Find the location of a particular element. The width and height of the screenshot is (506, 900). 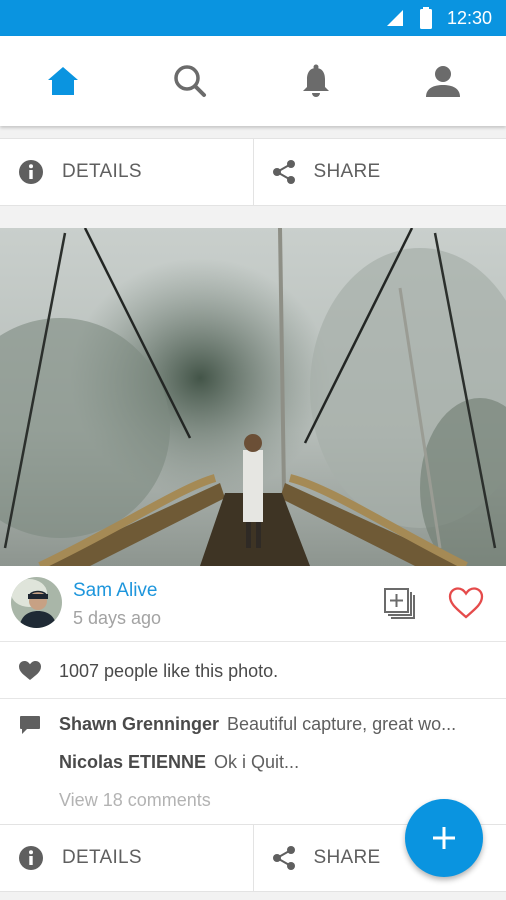

post-author-row: Sam Alive 5 days ago is located at coordinates (253, 604).